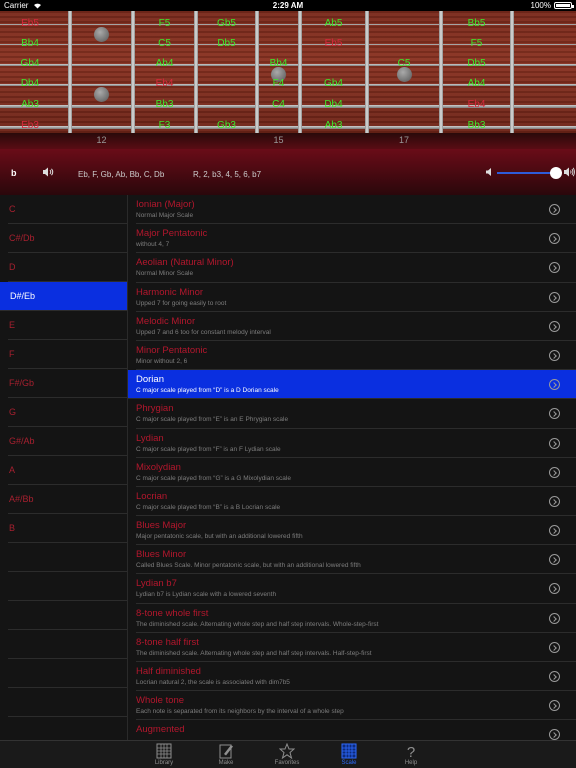 The image size is (576, 768). I want to click on scale-item: Ionian (Major) Normal Major Scale, so click(356, 210).